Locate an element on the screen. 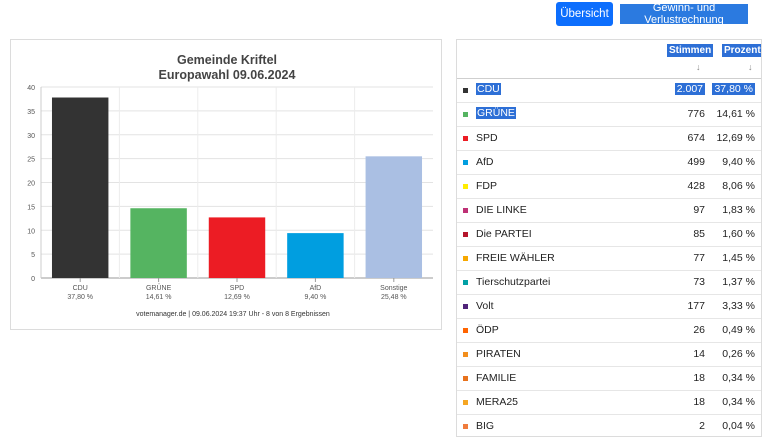 This screenshot has height=437, width=780. party-name: ÖDP is located at coordinates (487, 330).